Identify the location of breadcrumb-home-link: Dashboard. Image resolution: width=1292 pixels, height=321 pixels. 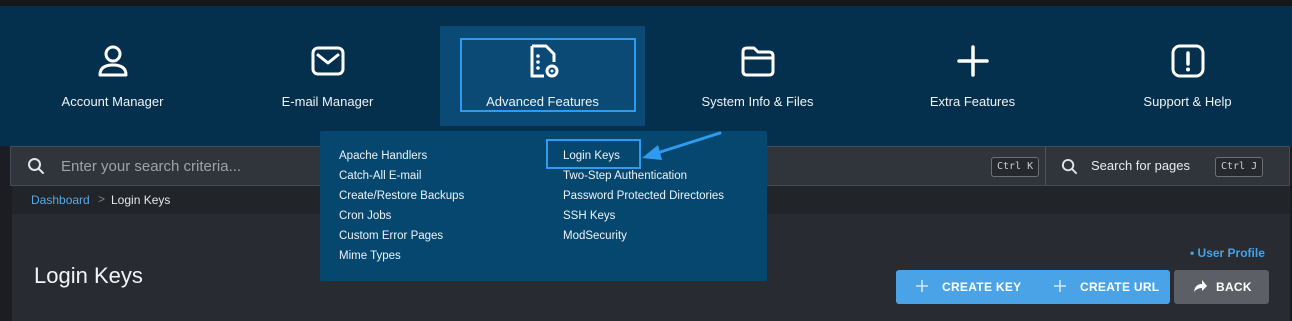
(60, 200).